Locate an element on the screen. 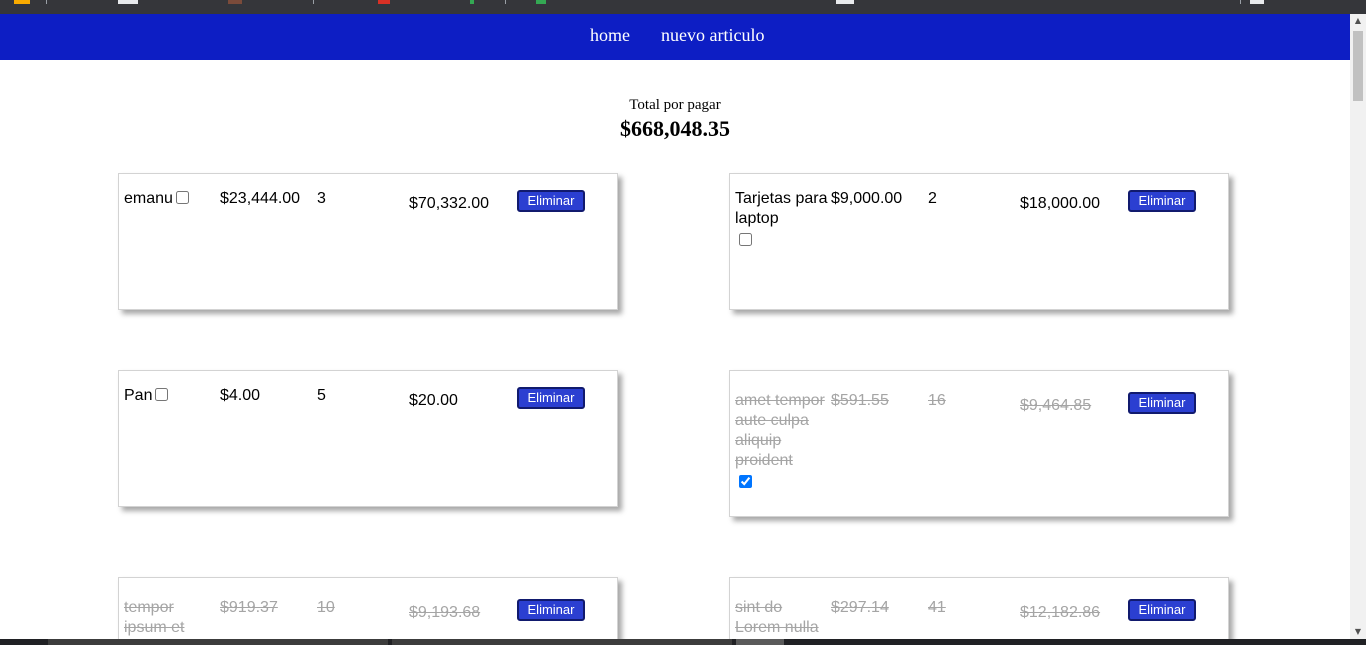  scrollbar-thumb is located at coordinates (1358, 66).